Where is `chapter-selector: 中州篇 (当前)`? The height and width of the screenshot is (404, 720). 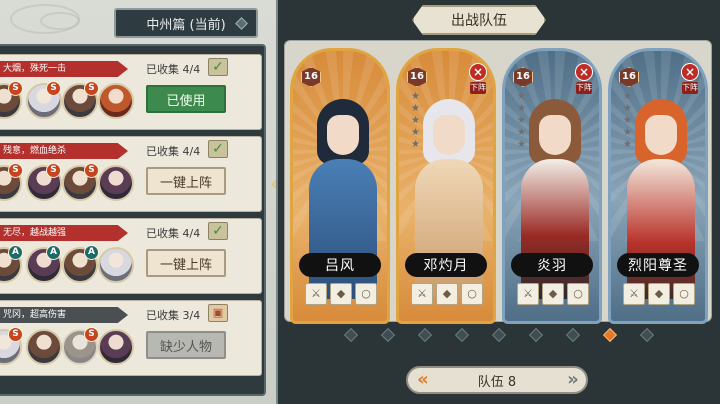
chapter-selector: 中州篇 (当前) is located at coordinates (186, 23).